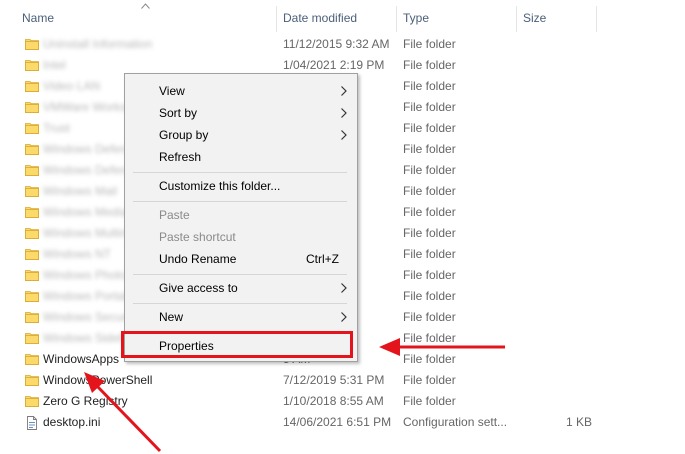 This screenshot has height=454, width=685. I want to click on file-name: desktop.ini, so click(72, 422).